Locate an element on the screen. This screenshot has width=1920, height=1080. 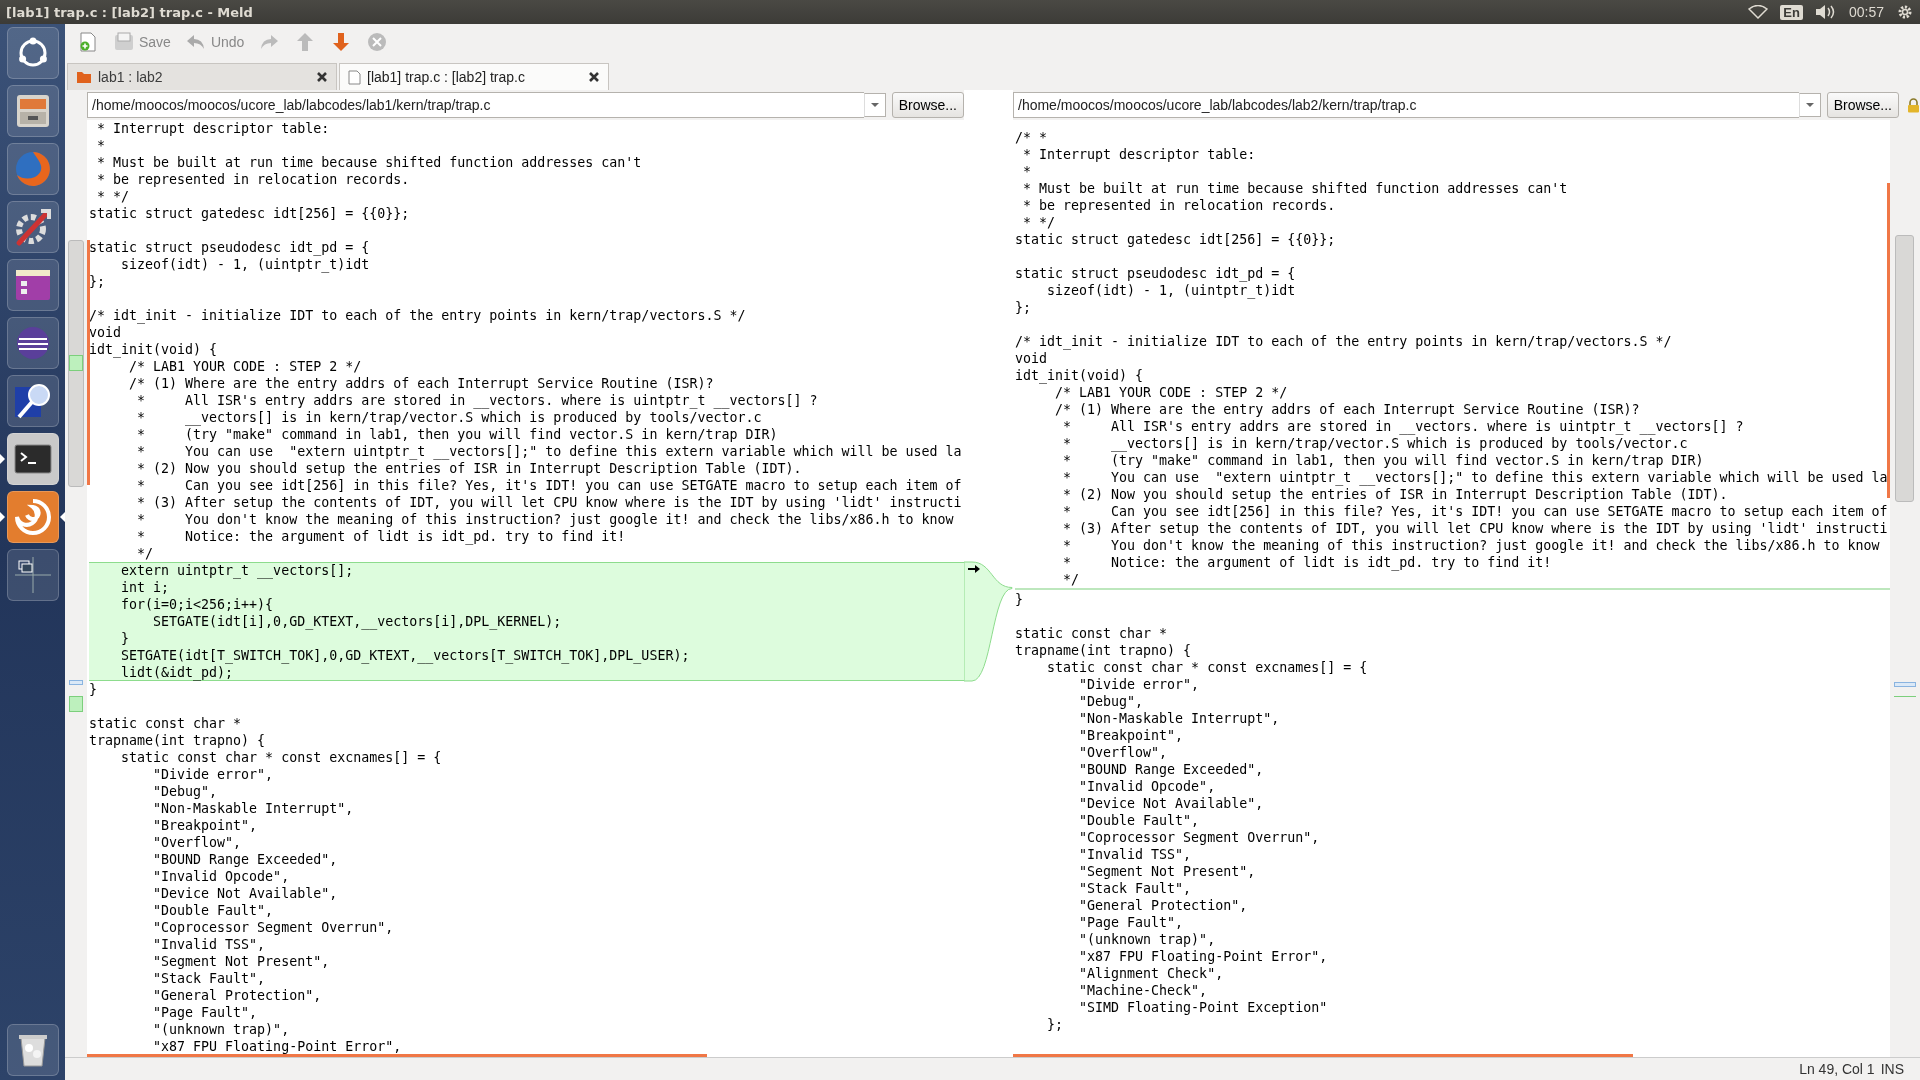
code-line: * */ is located at coordinates (1039, 222).